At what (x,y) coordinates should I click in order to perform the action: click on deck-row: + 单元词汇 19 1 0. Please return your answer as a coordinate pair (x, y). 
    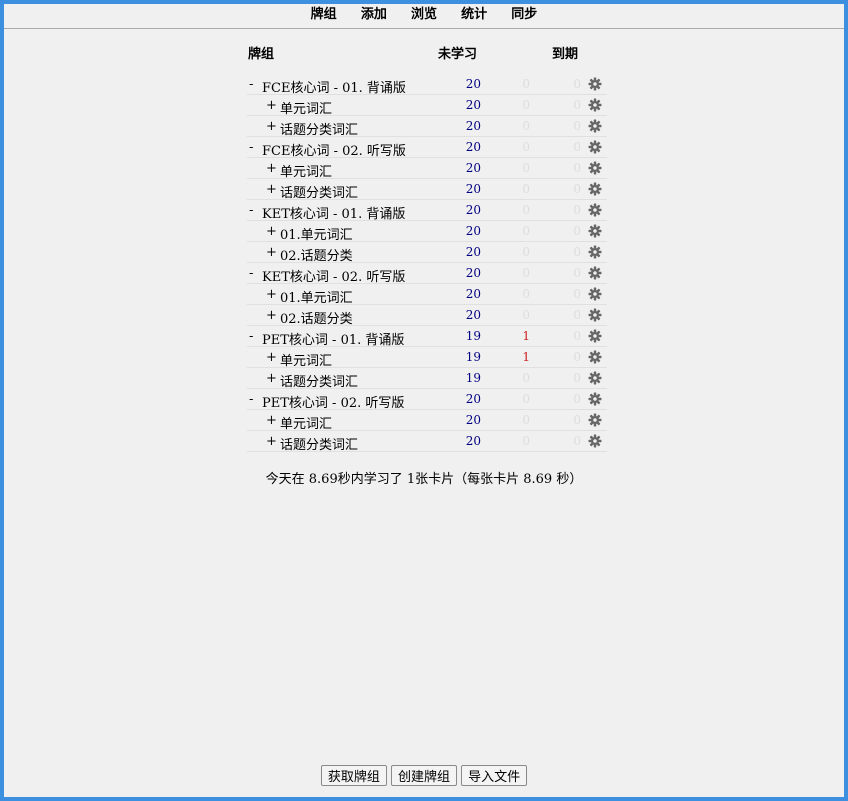
    Looking at the image, I should click on (427, 358).